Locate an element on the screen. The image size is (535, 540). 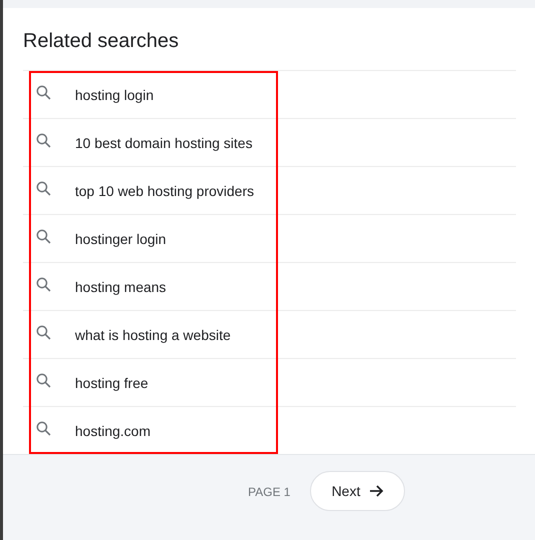
search-suggestion-link: hosting login is located at coordinates (114, 94).